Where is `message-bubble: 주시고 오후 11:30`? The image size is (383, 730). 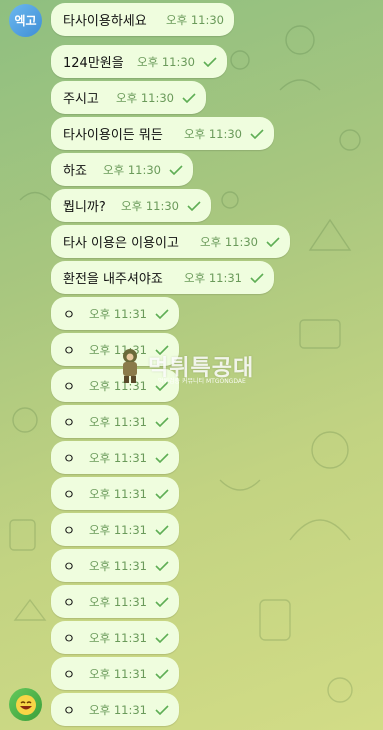 message-bubble: 주시고 오후 11:30 is located at coordinates (128, 97).